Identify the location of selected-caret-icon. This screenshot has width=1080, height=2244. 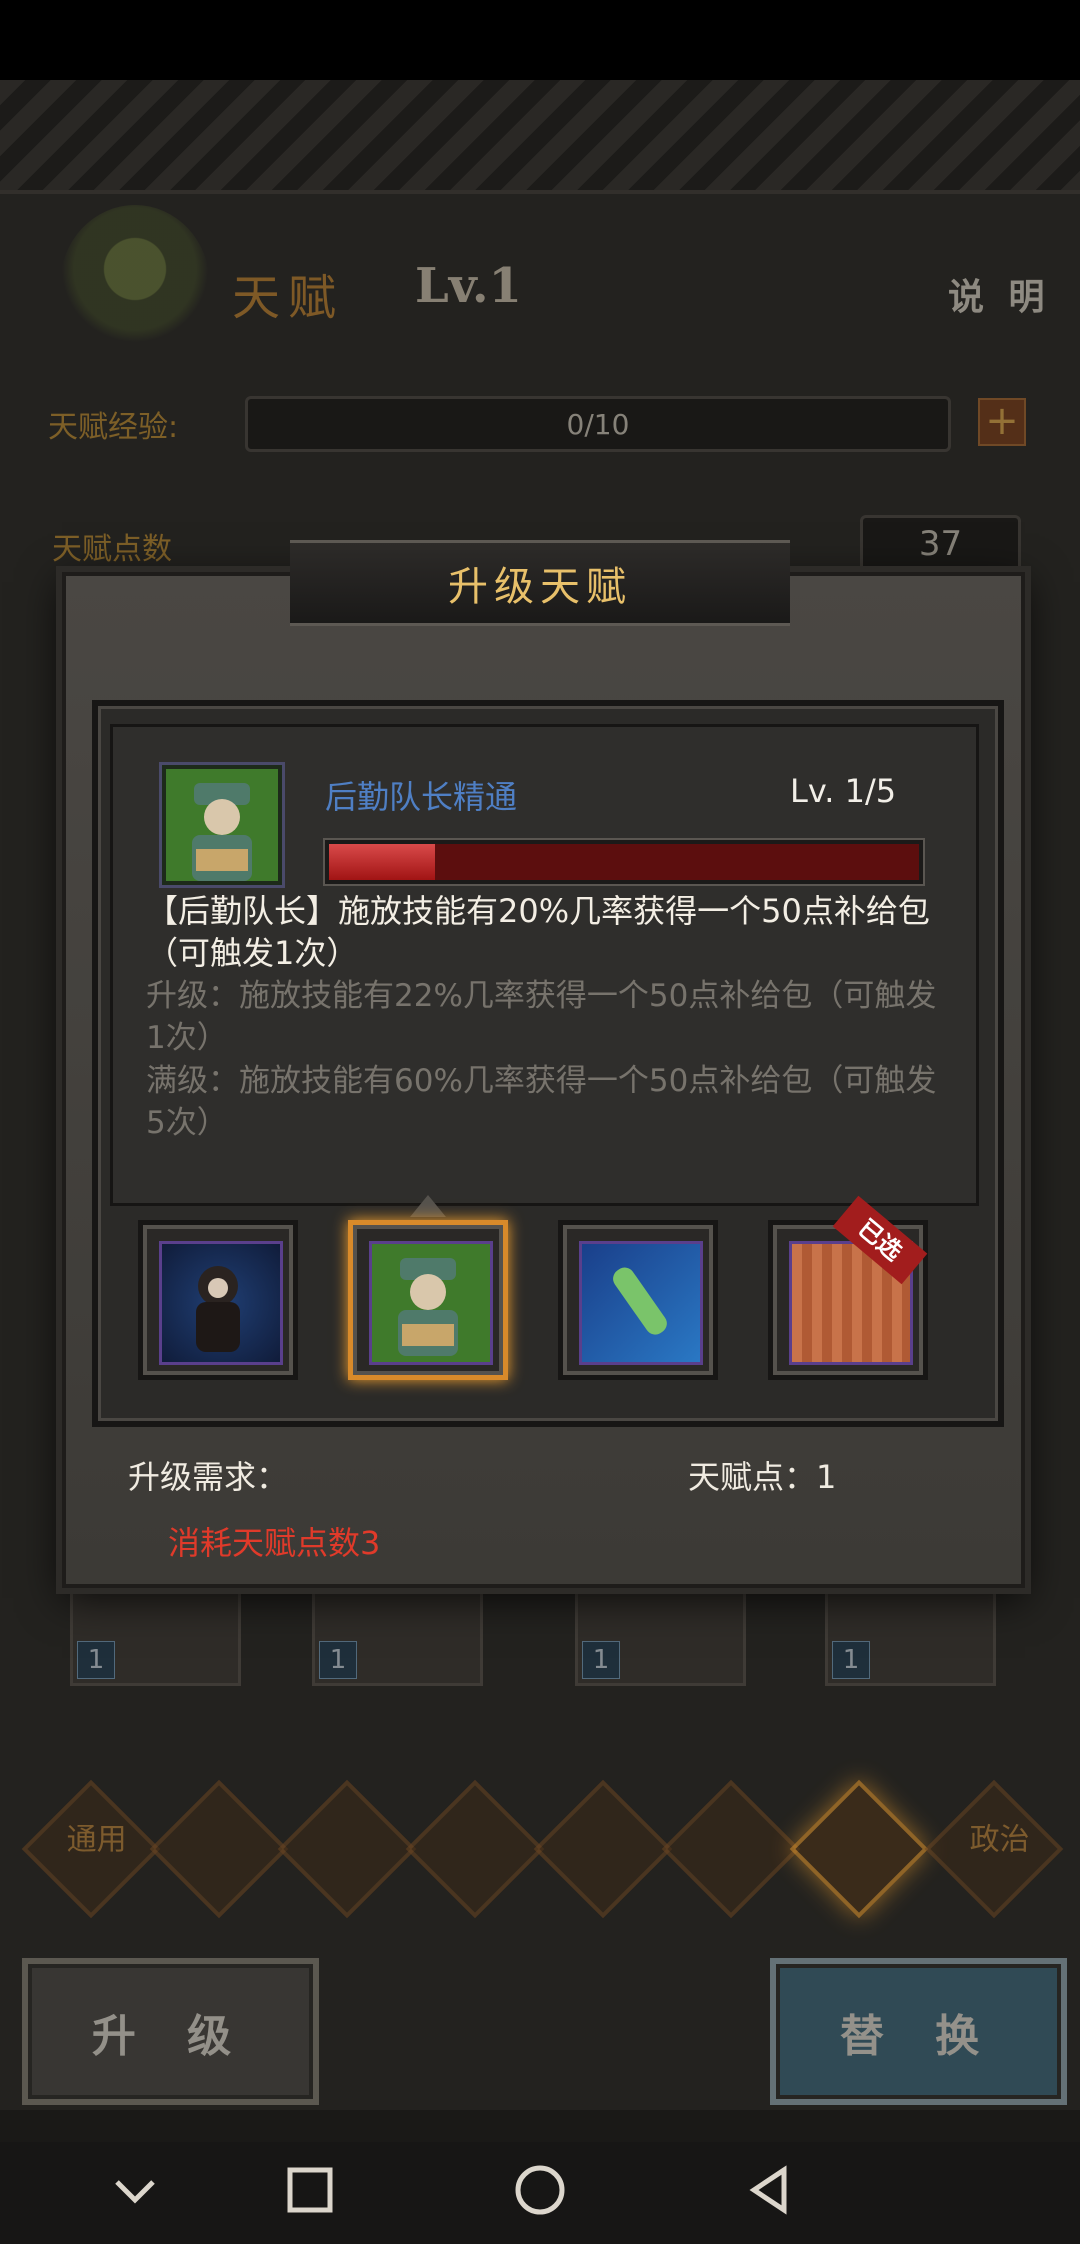
(428, 1206).